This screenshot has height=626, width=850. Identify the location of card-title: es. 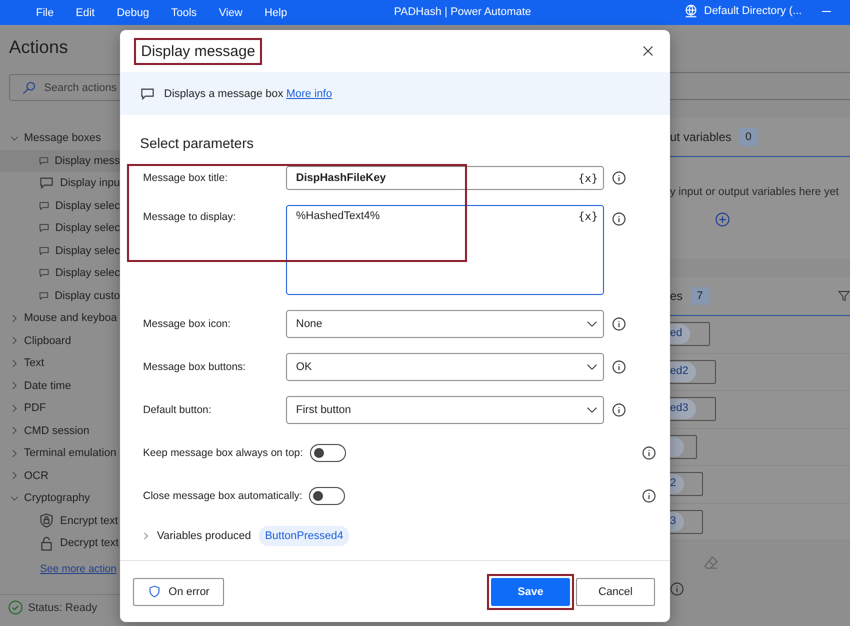
(676, 296).